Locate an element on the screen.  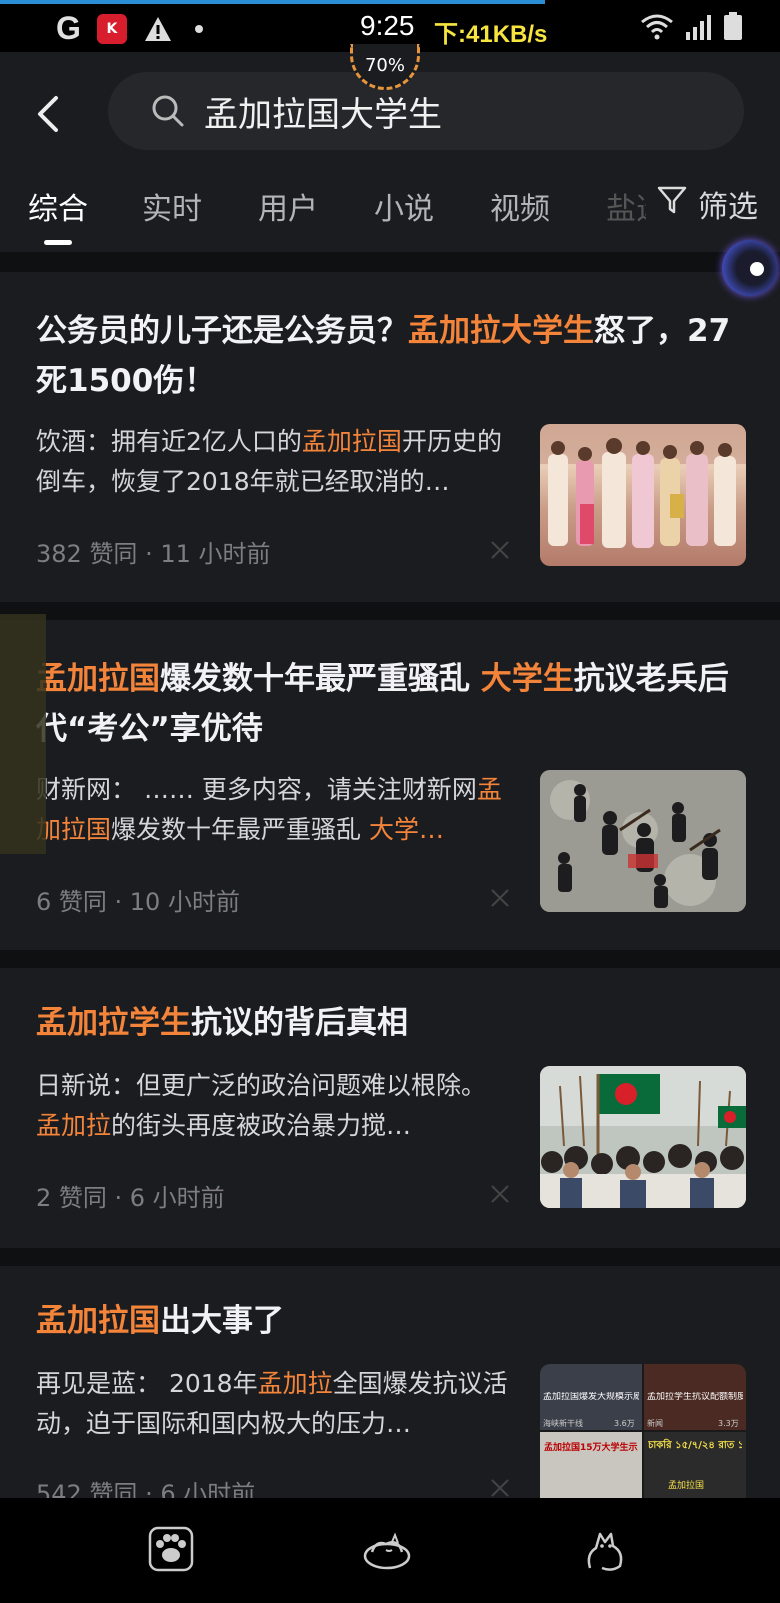
title-highlight: 大学生 is located at coordinates (527, 679).